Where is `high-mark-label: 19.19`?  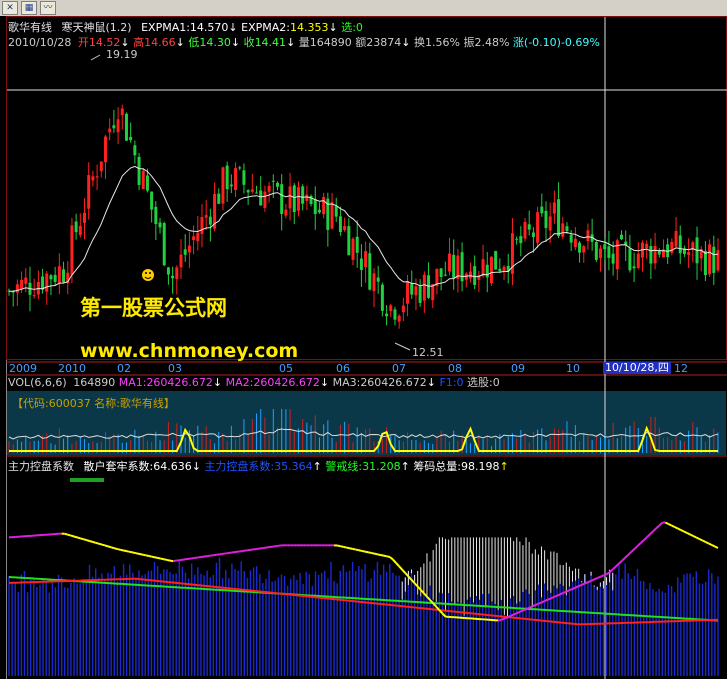 high-mark-label: 19.19 is located at coordinates (122, 54).